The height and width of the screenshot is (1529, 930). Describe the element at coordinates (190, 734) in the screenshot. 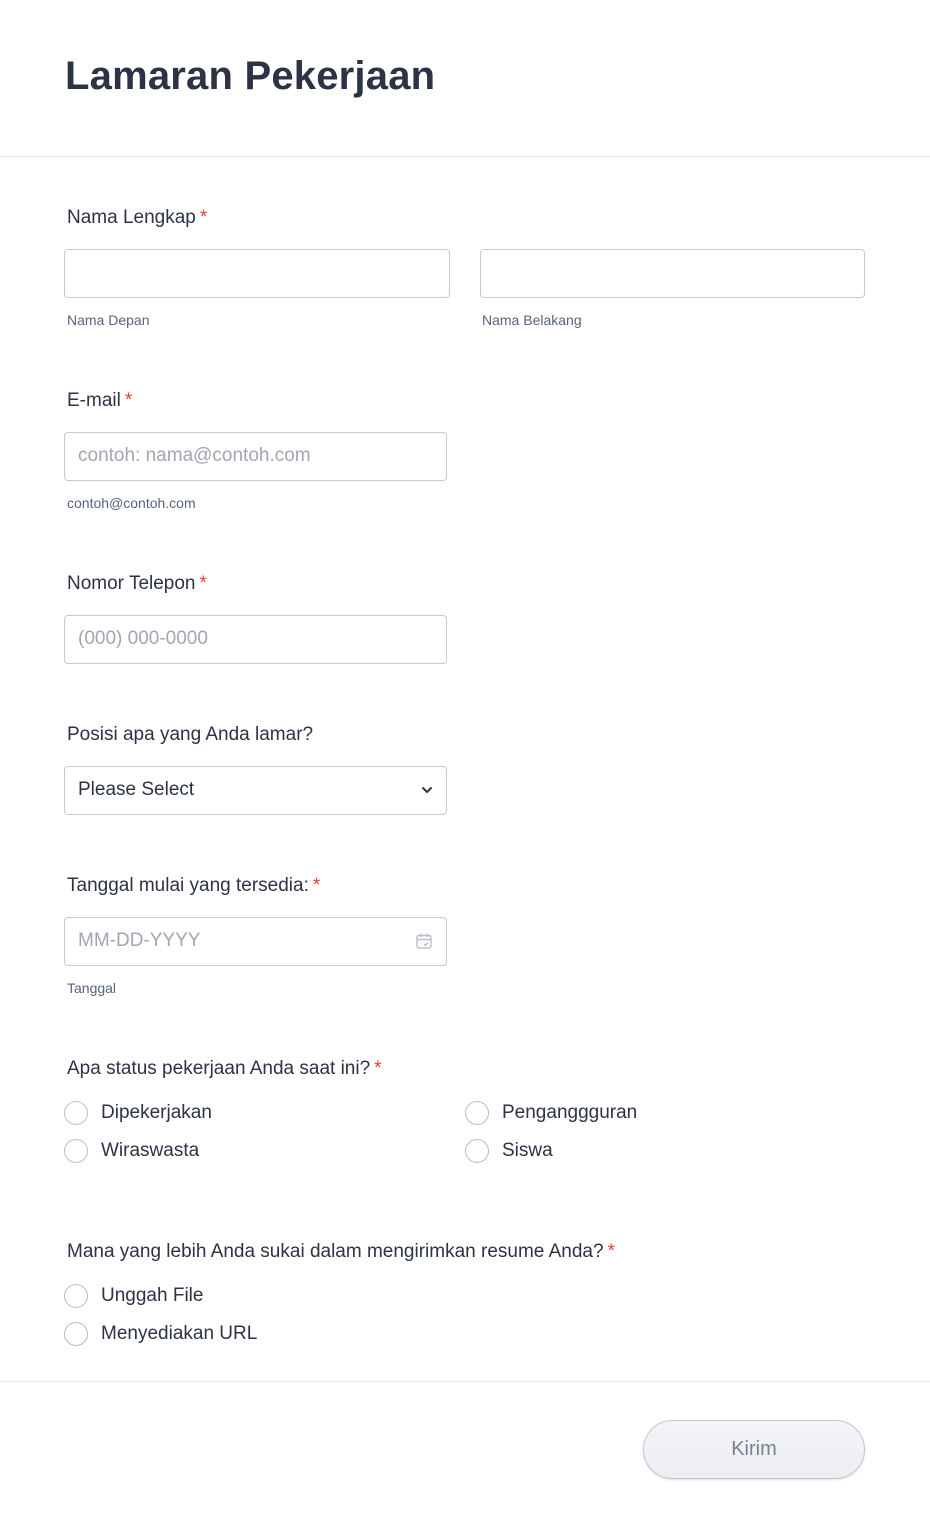

I see `position-label: Posisi apa yang Anda lamar?` at that location.